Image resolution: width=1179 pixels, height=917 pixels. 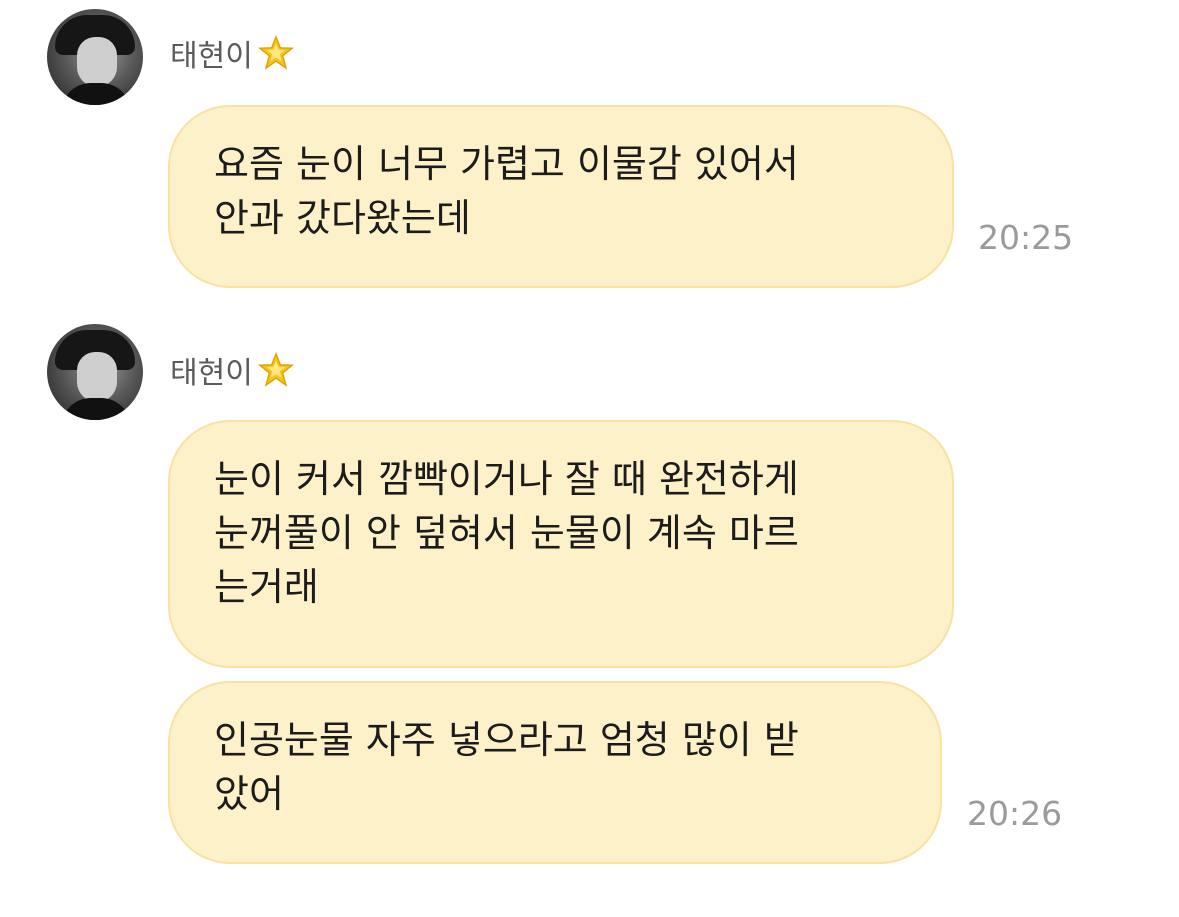 I want to click on message-time: 20:26, so click(x=1015, y=813).